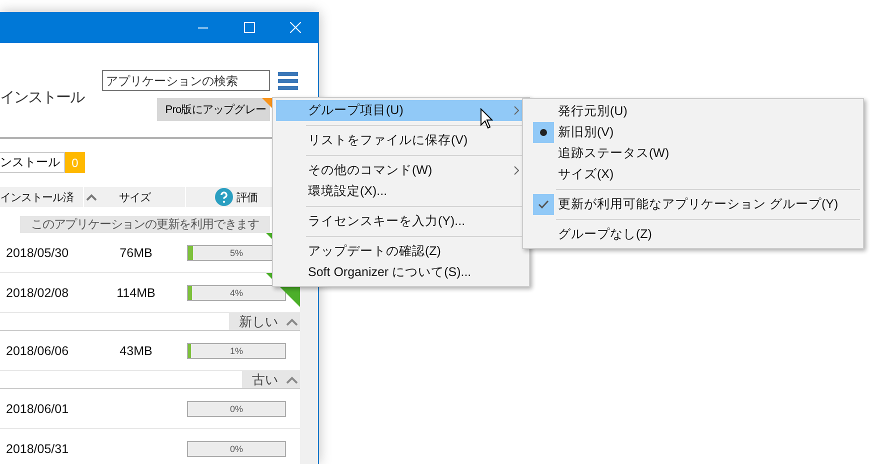 This screenshot has width=888, height=464. I want to click on group-header: 古い, so click(271, 379).